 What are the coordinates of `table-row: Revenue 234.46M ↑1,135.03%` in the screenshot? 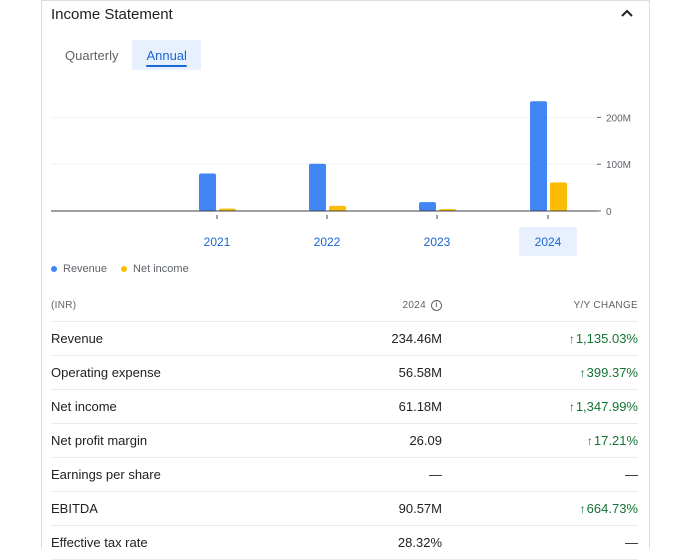 It's located at (344, 339).